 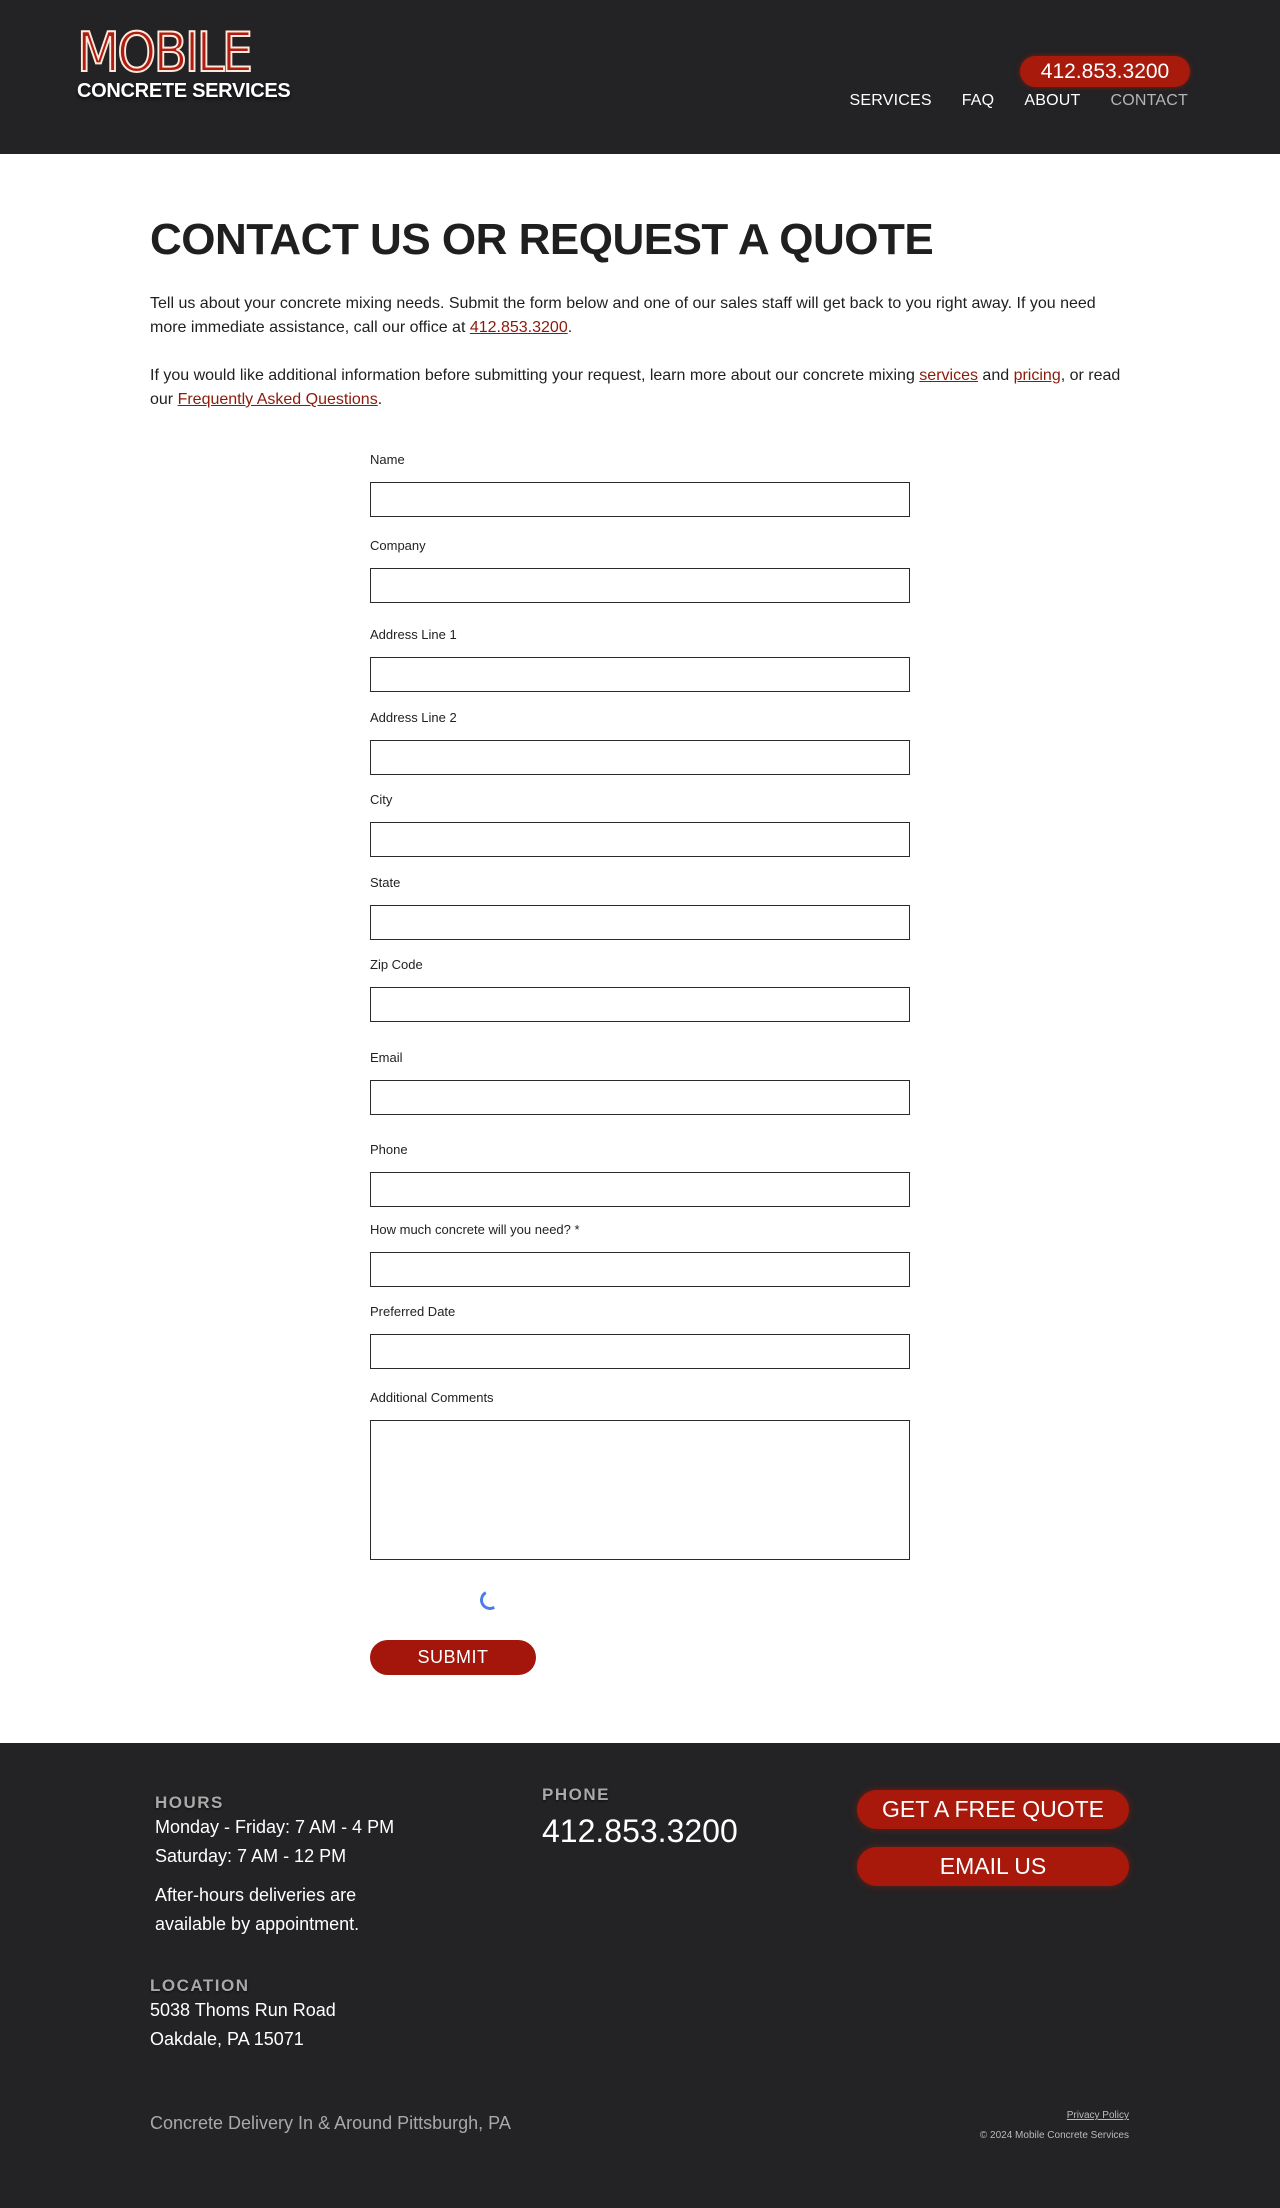 I want to click on footer-phone-number: 412.853.3200, so click(x=640, y=1831).